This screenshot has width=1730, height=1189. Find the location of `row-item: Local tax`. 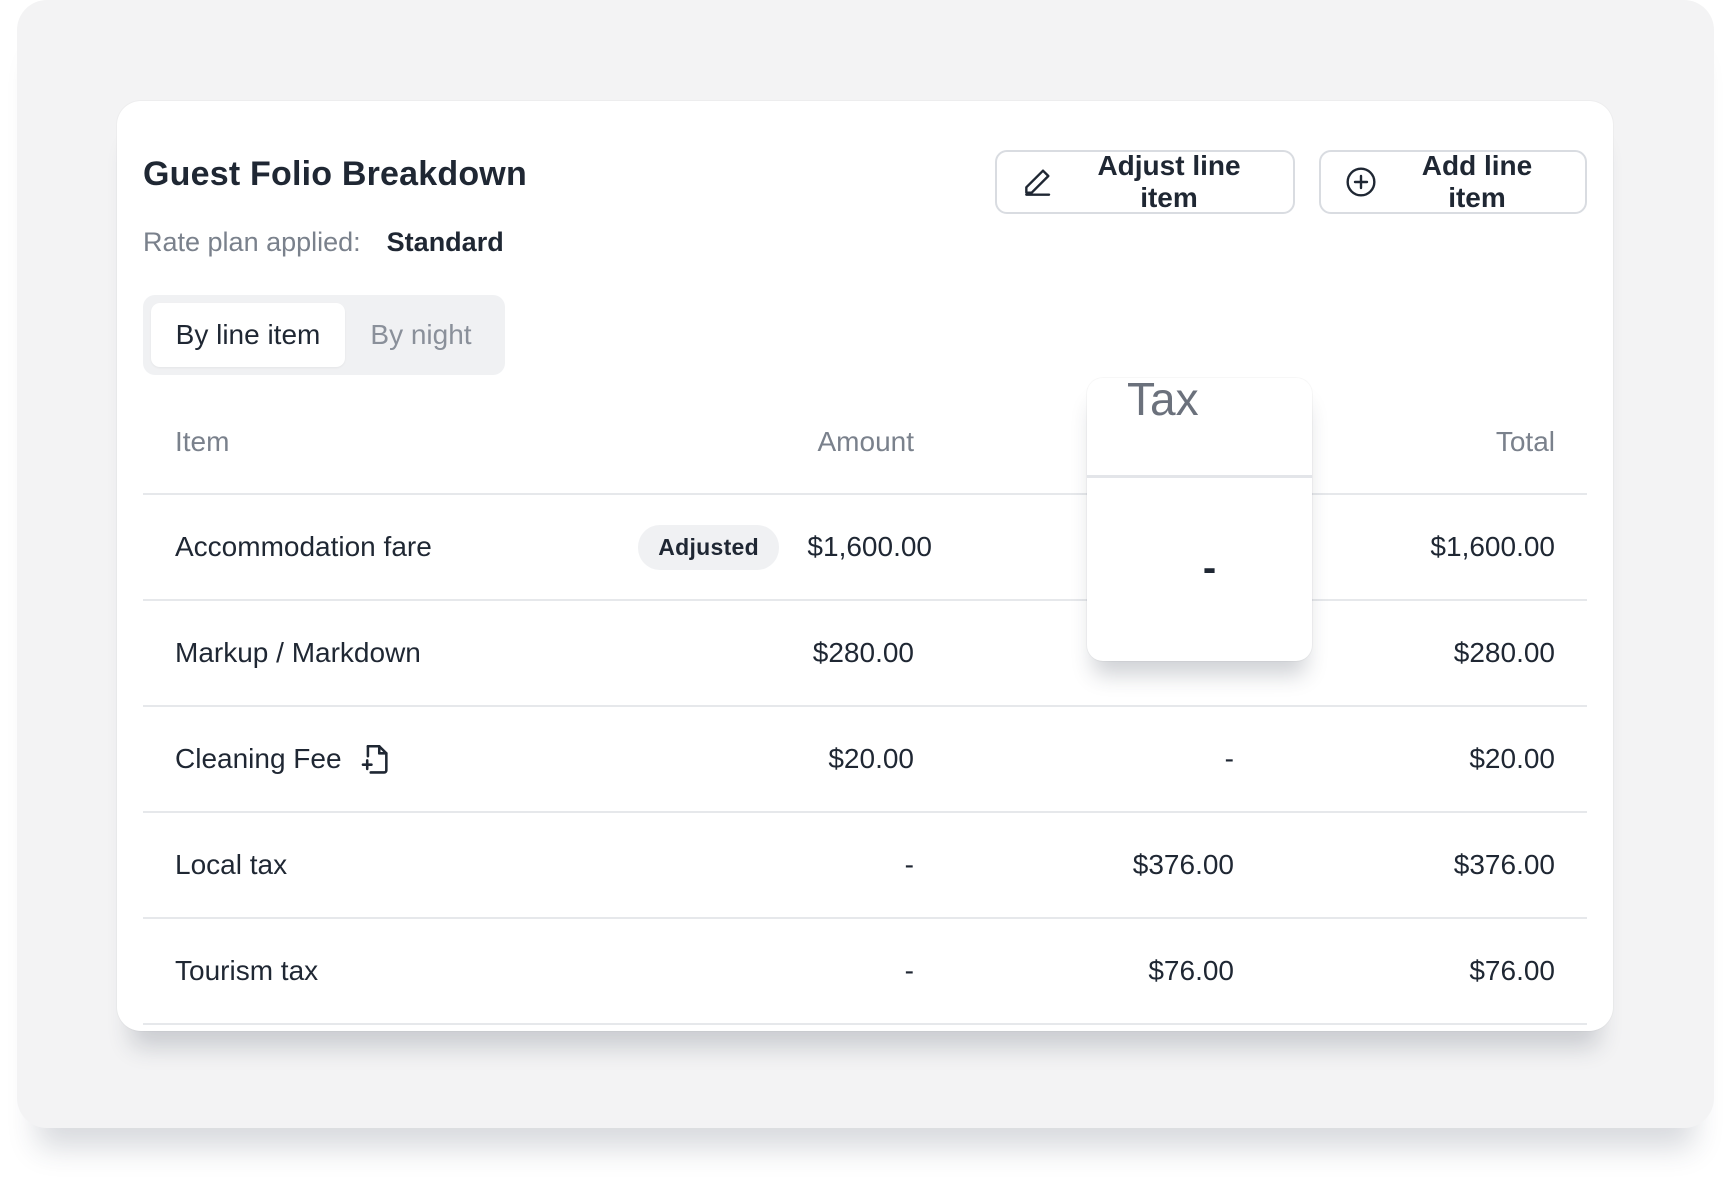

row-item: Local tax is located at coordinates (231, 864).